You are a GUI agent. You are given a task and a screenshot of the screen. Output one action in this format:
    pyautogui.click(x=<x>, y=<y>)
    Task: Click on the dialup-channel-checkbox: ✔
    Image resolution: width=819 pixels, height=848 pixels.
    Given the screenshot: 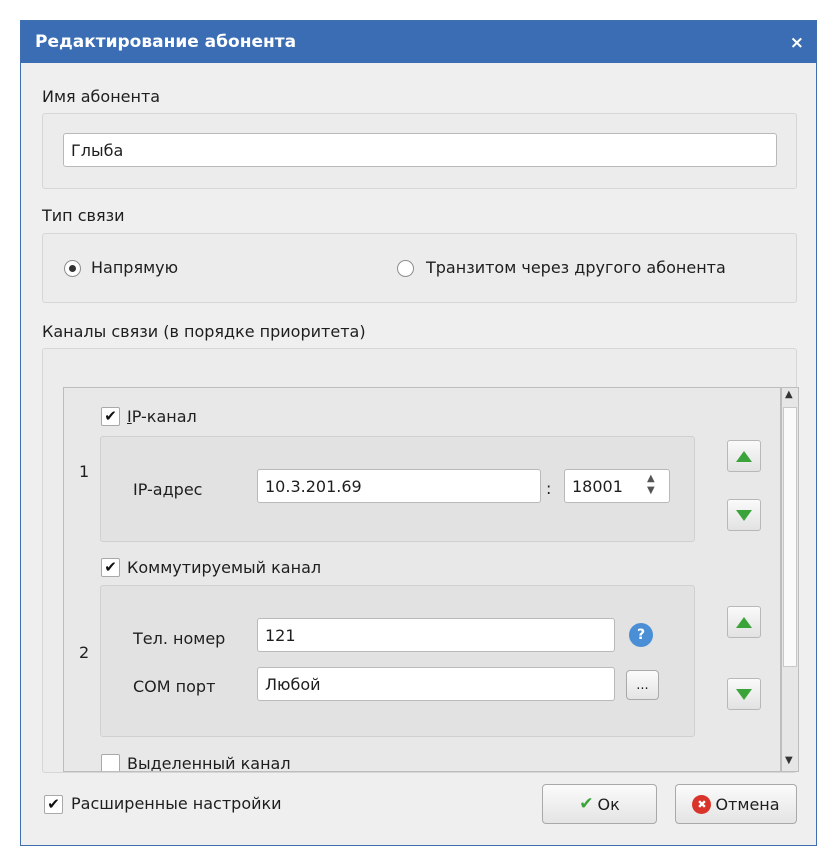 What is the action you would take?
    pyautogui.click(x=110, y=567)
    